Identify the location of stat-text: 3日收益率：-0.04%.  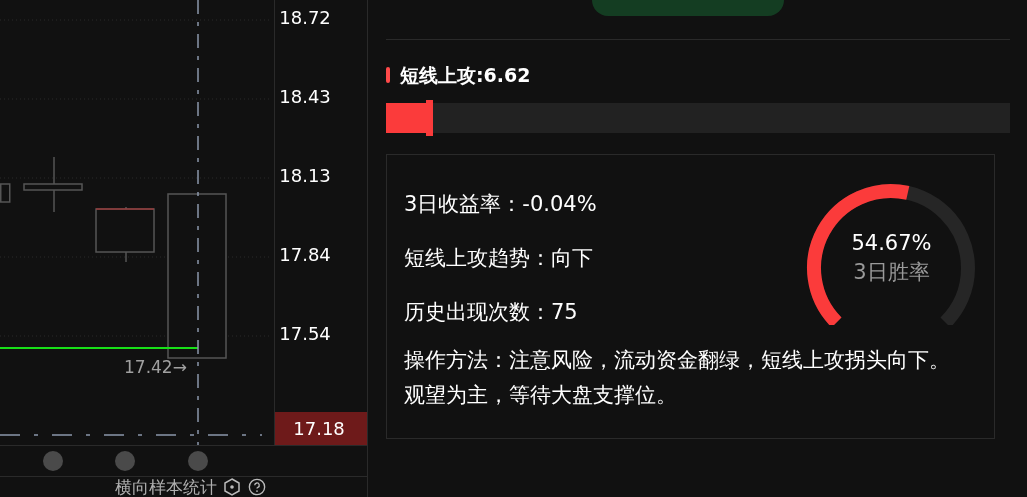
(501, 204).